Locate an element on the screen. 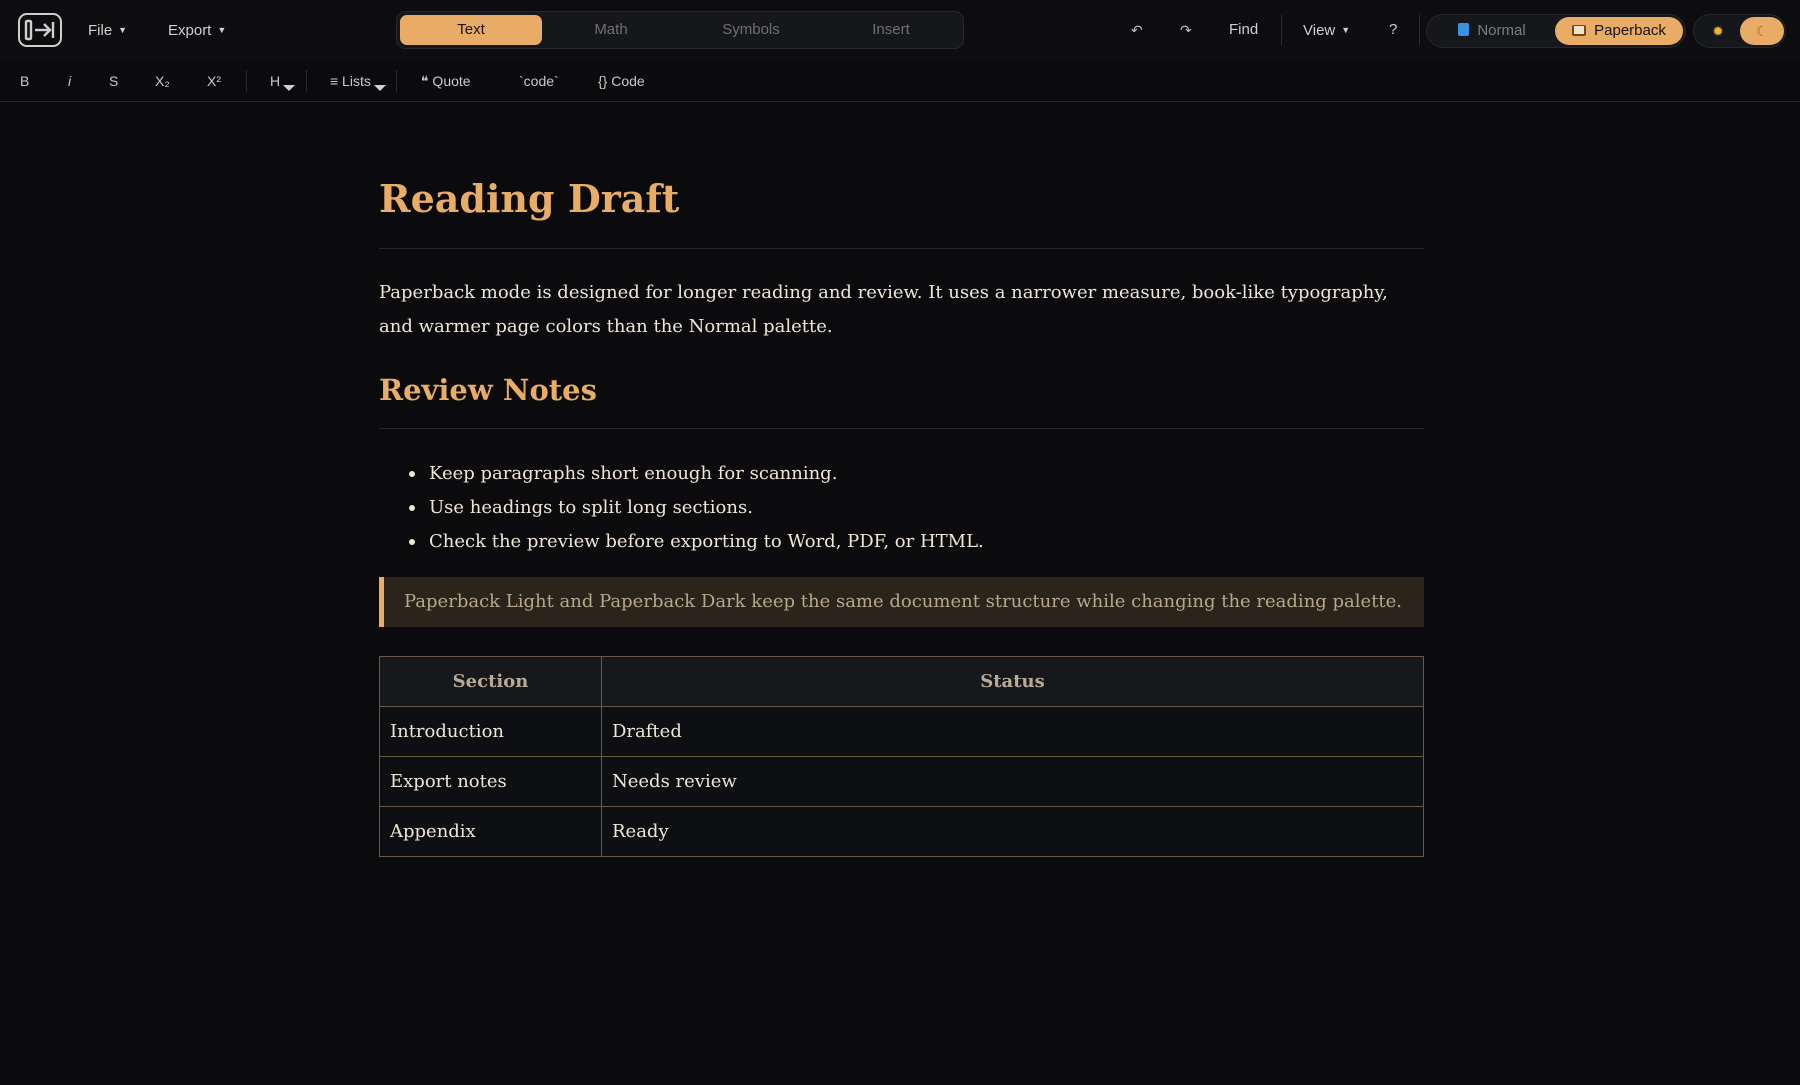 The image size is (1800, 1085). table-cell: Appendix is located at coordinates (490, 831).